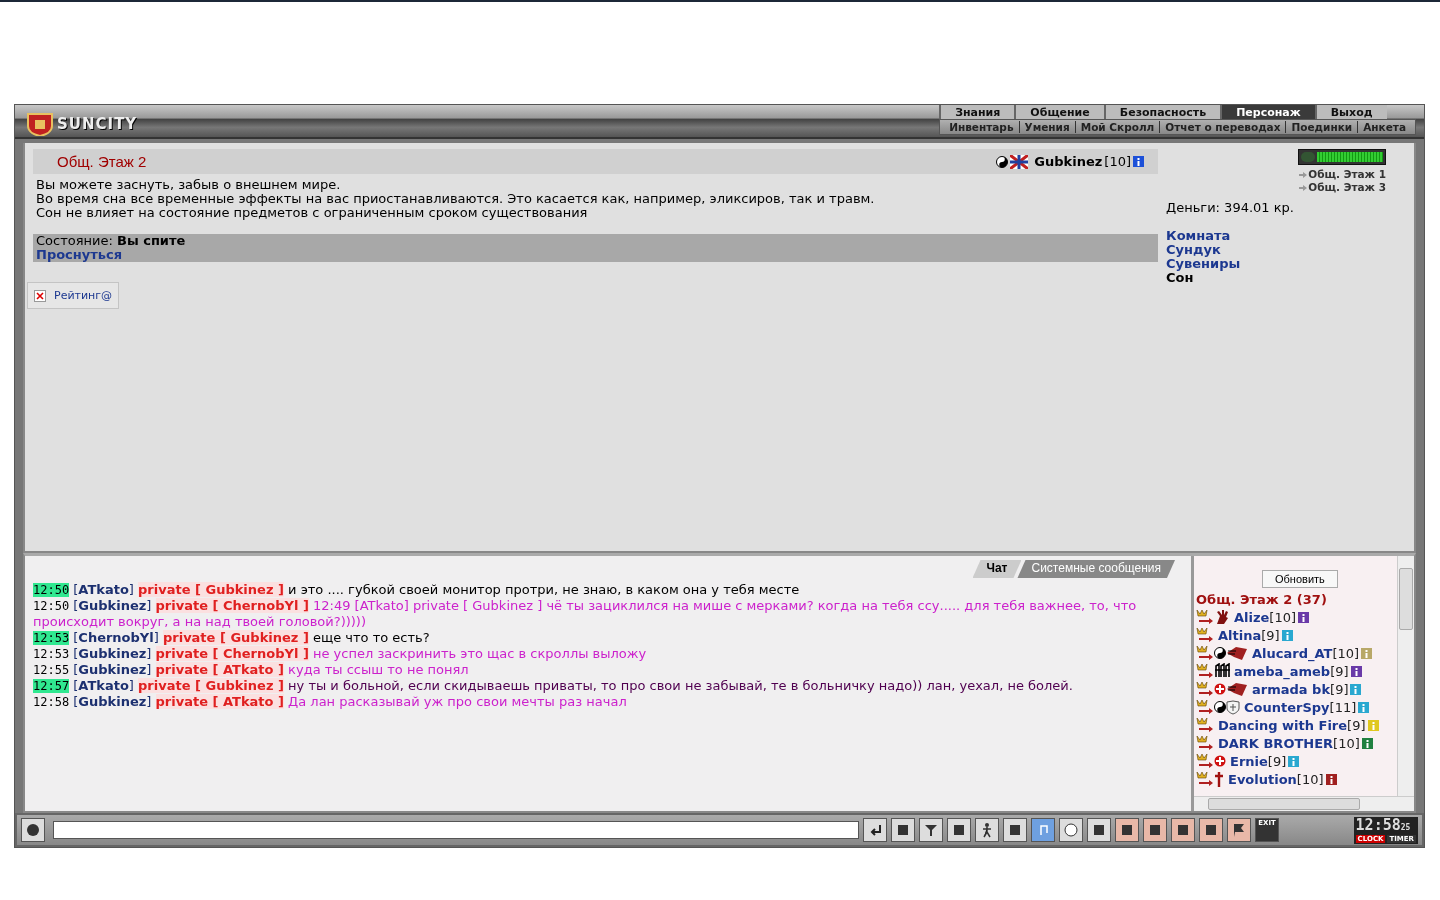 The height and width of the screenshot is (900, 1440). Describe the element at coordinates (1096, 569) in the screenshot. I see `chat-tab: Системные сообщения` at that location.